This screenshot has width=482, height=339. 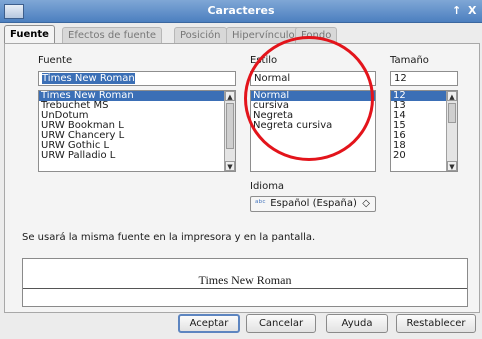 What do you see at coordinates (137, 156) in the screenshot?
I see `font-list-item: URW Palladio L` at bounding box center [137, 156].